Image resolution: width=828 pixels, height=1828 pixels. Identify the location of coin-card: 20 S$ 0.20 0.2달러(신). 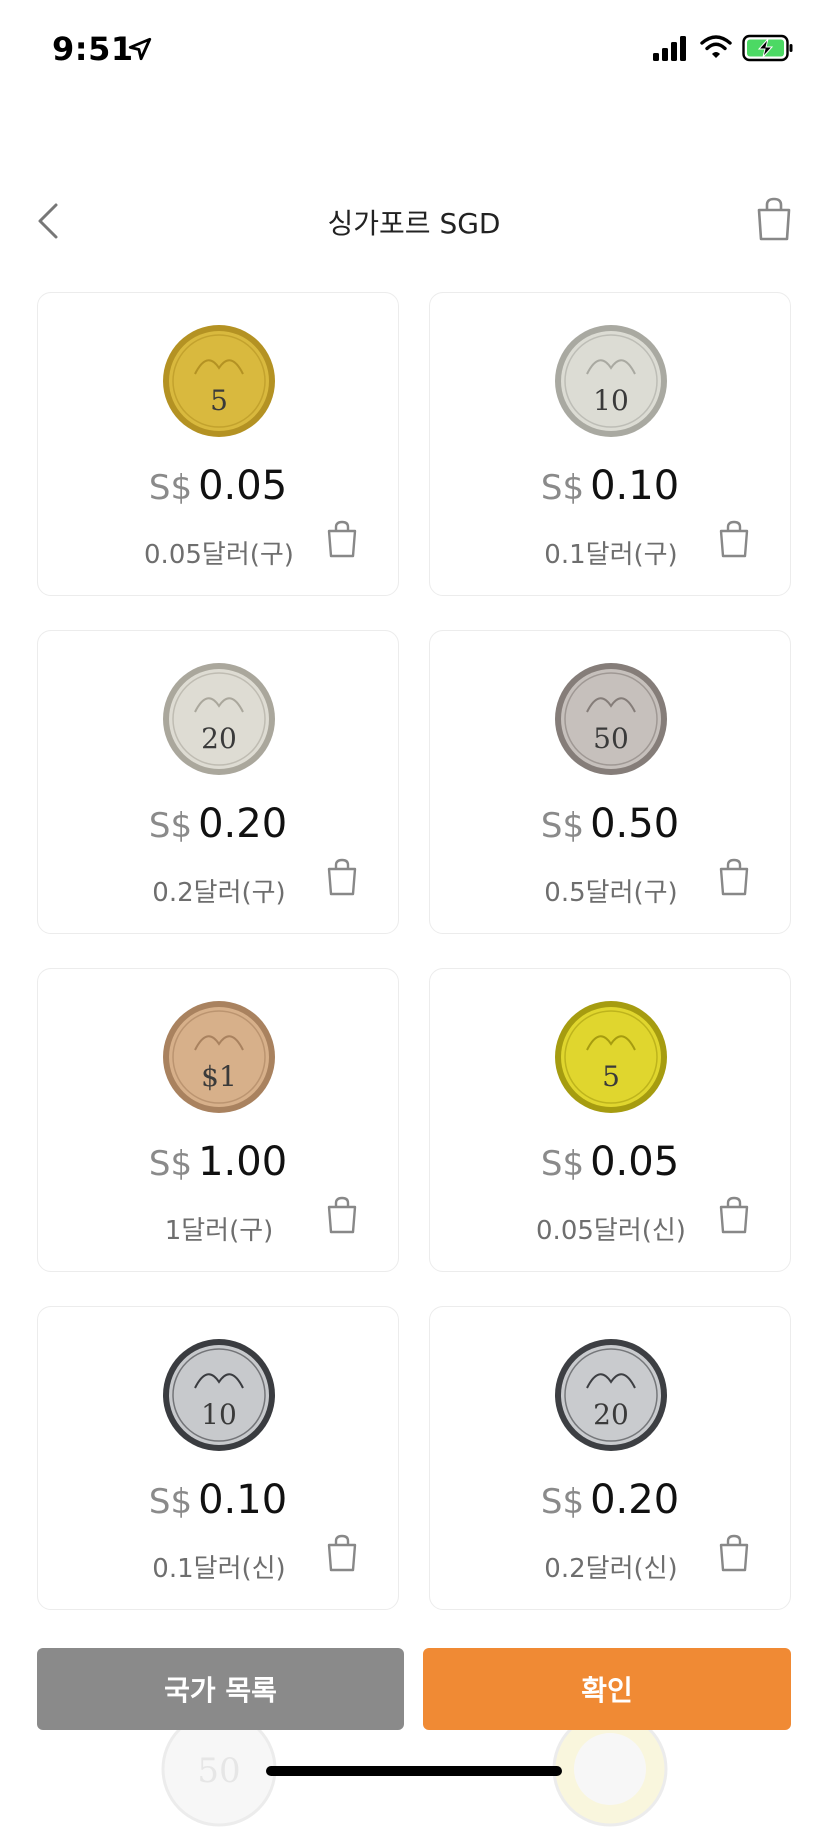
(610, 1458).